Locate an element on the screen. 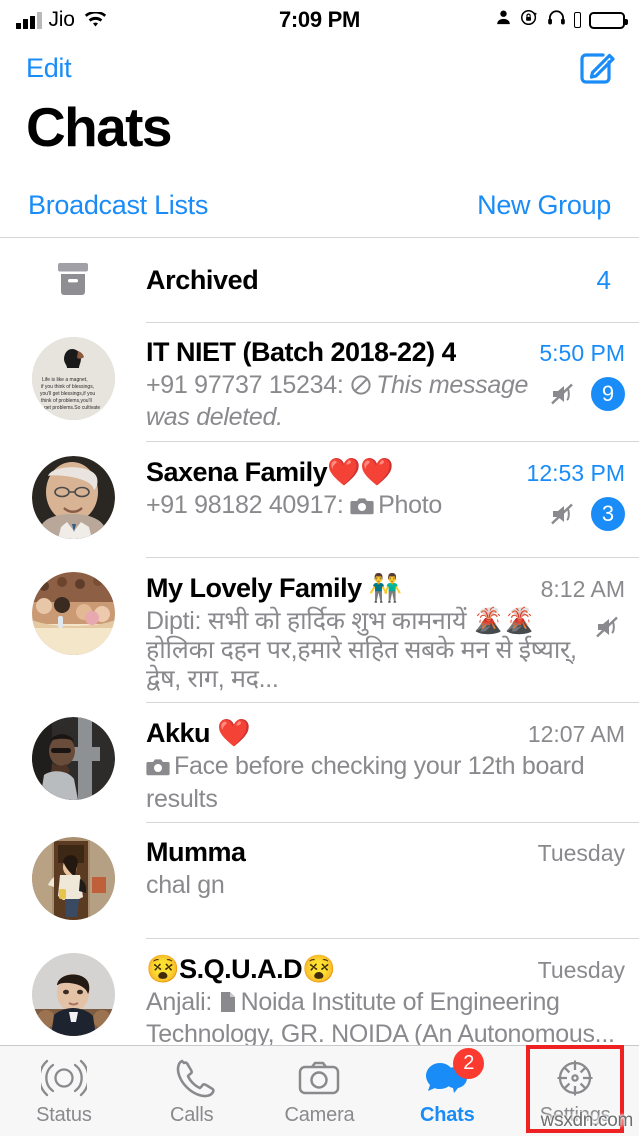 Image resolution: width=639 pixels, height=1136 pixels. tab-status: Status is located at coordinates (64, 1091).